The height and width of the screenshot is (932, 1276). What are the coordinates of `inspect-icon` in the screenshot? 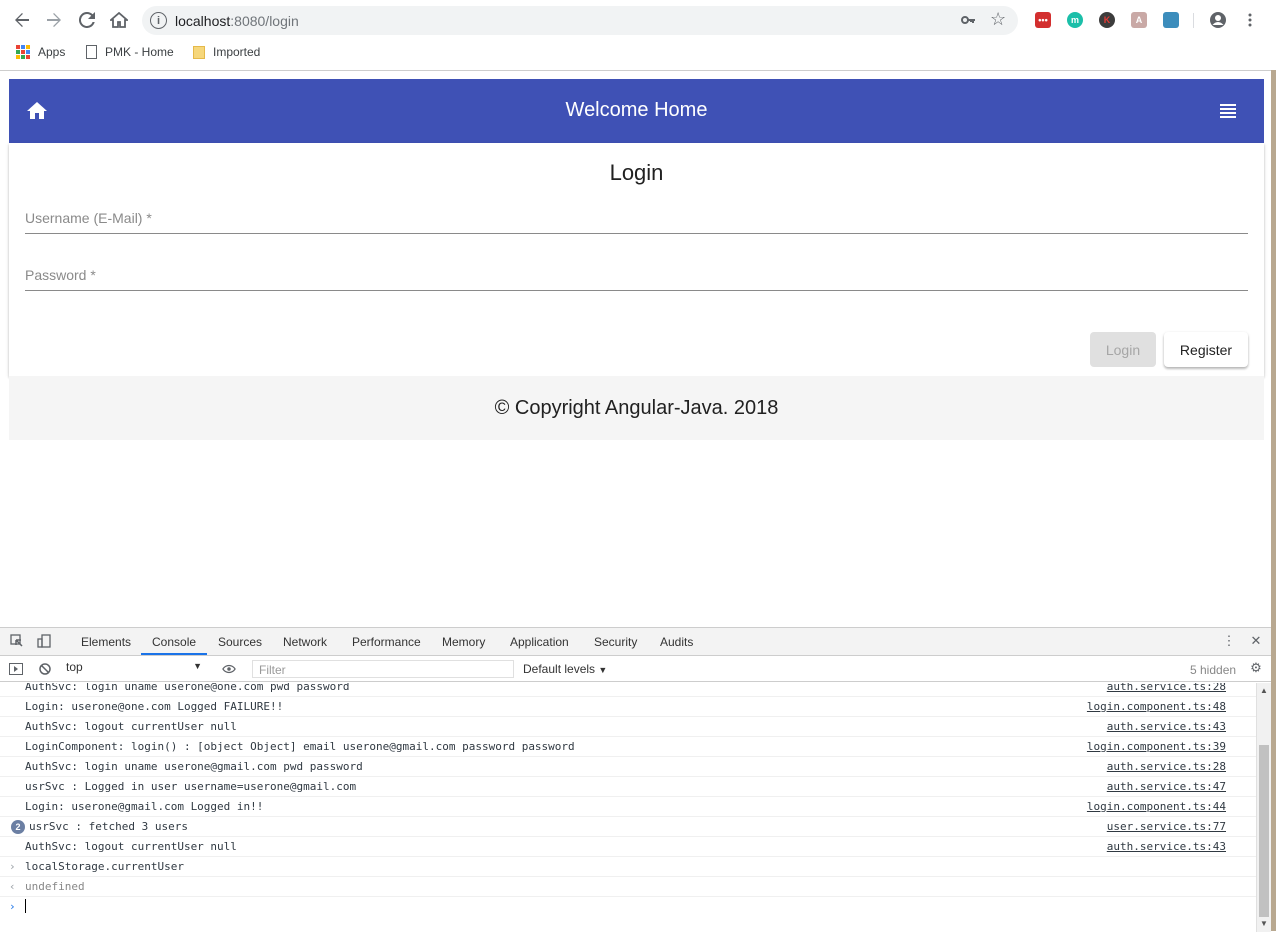 It's located at (17, 641).